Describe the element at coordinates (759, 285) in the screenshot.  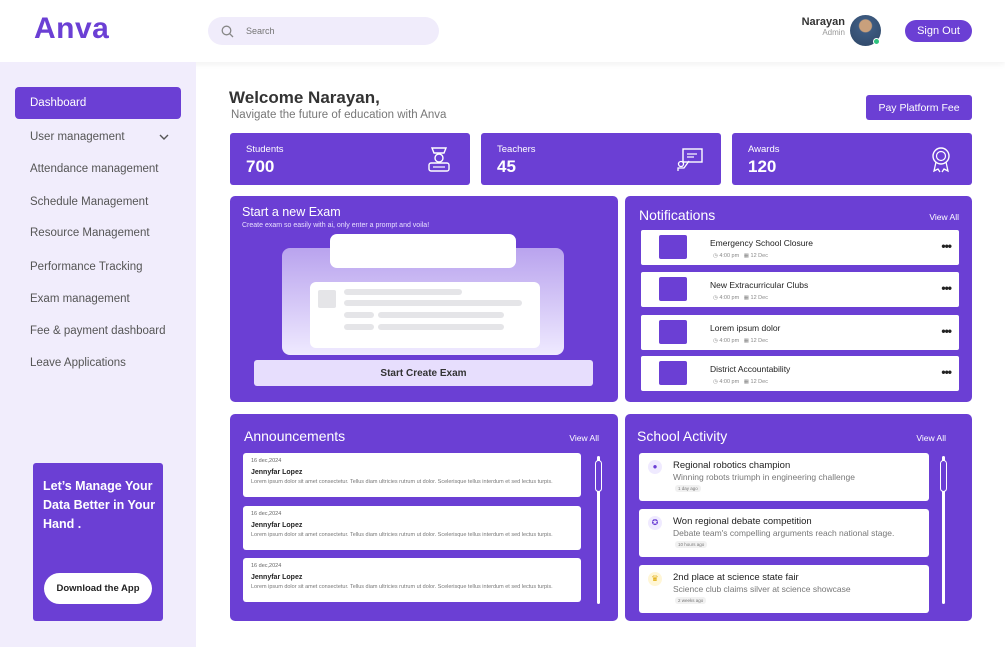
I see `notification-title: New Extracurricular Clubs` at that location.